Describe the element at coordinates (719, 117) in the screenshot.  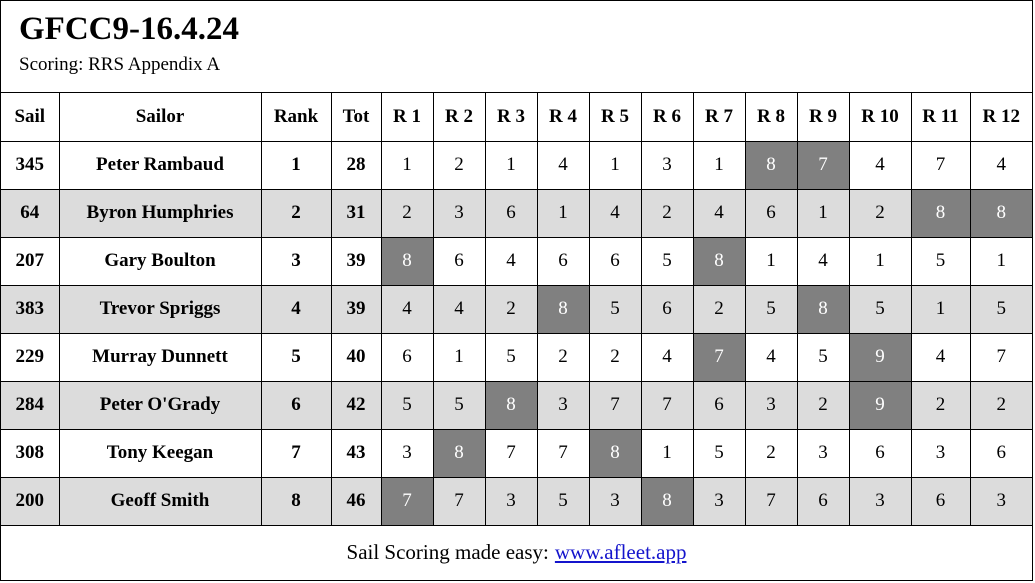
I see `column-header-r7: R 7` at that location.